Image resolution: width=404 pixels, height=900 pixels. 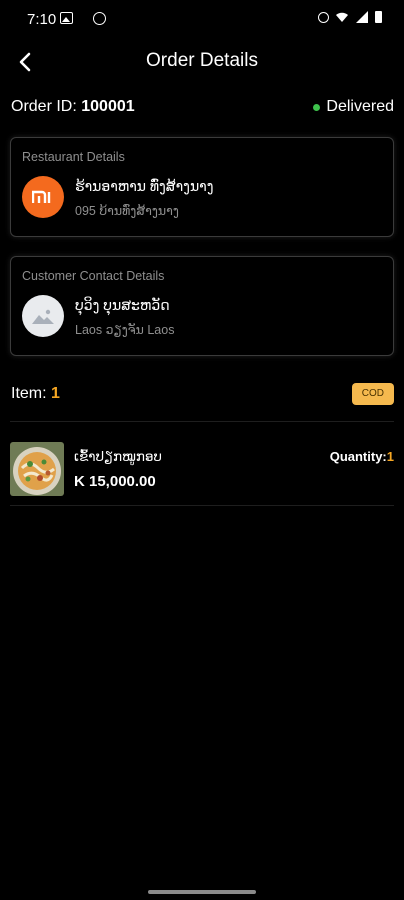 I want to click on customer-address: Laos ວຽງຈັນ Laos, so click(x=125, y=330).